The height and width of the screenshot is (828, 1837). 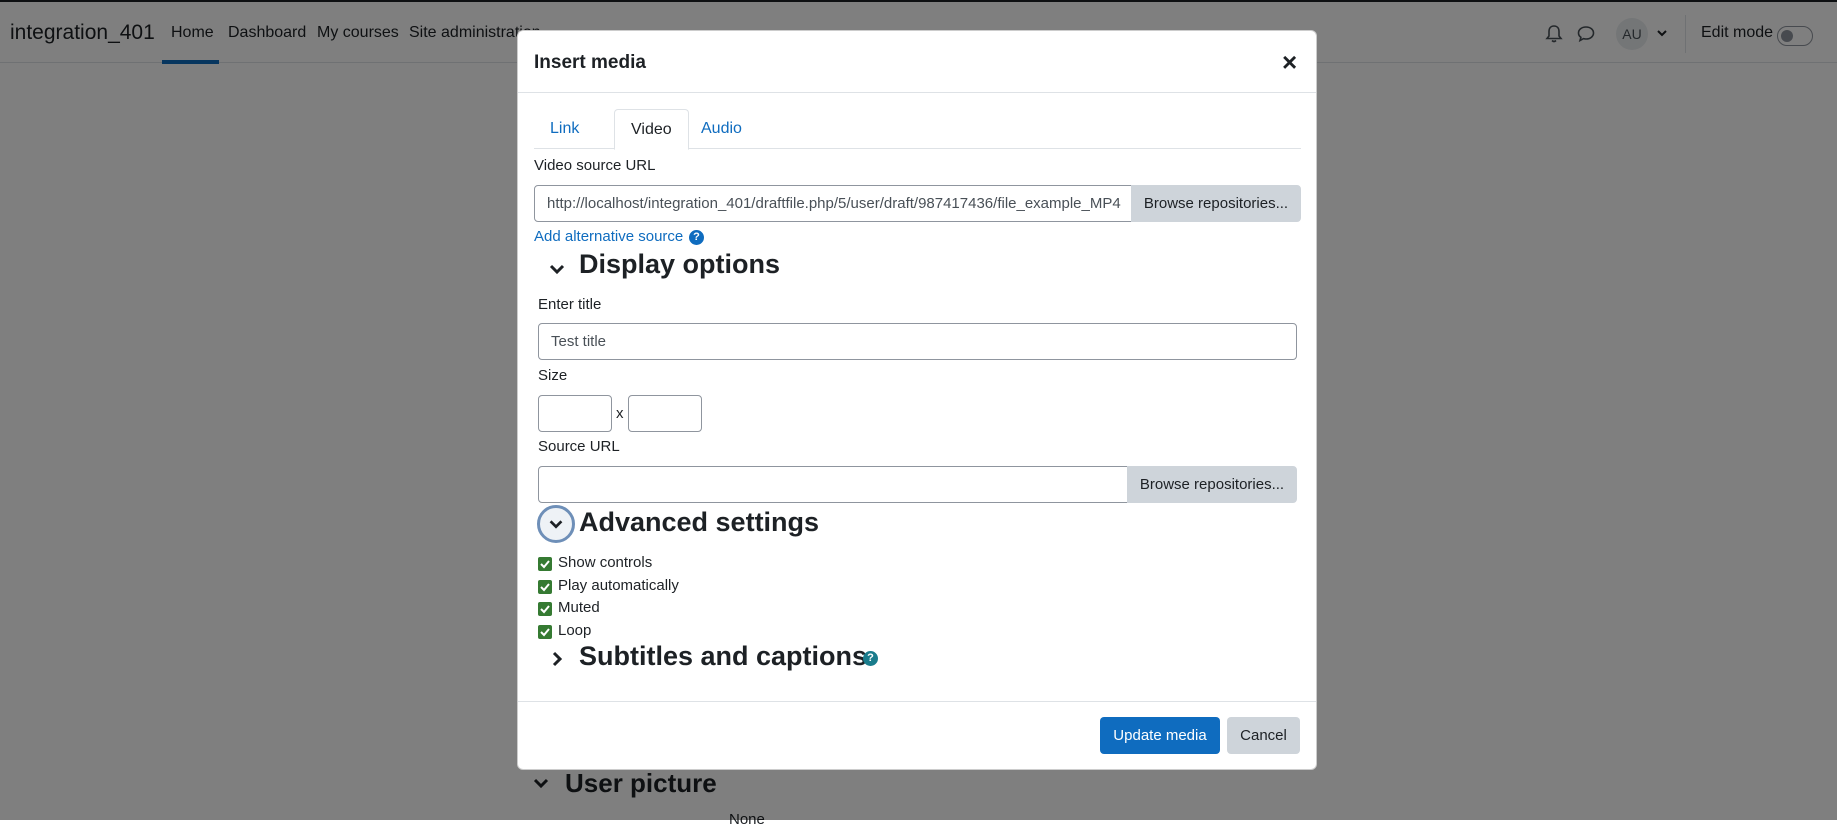 What do you see at coordinates (665, 413) in the screenshot?
I see `height-input` at bounding box center [665, 413].